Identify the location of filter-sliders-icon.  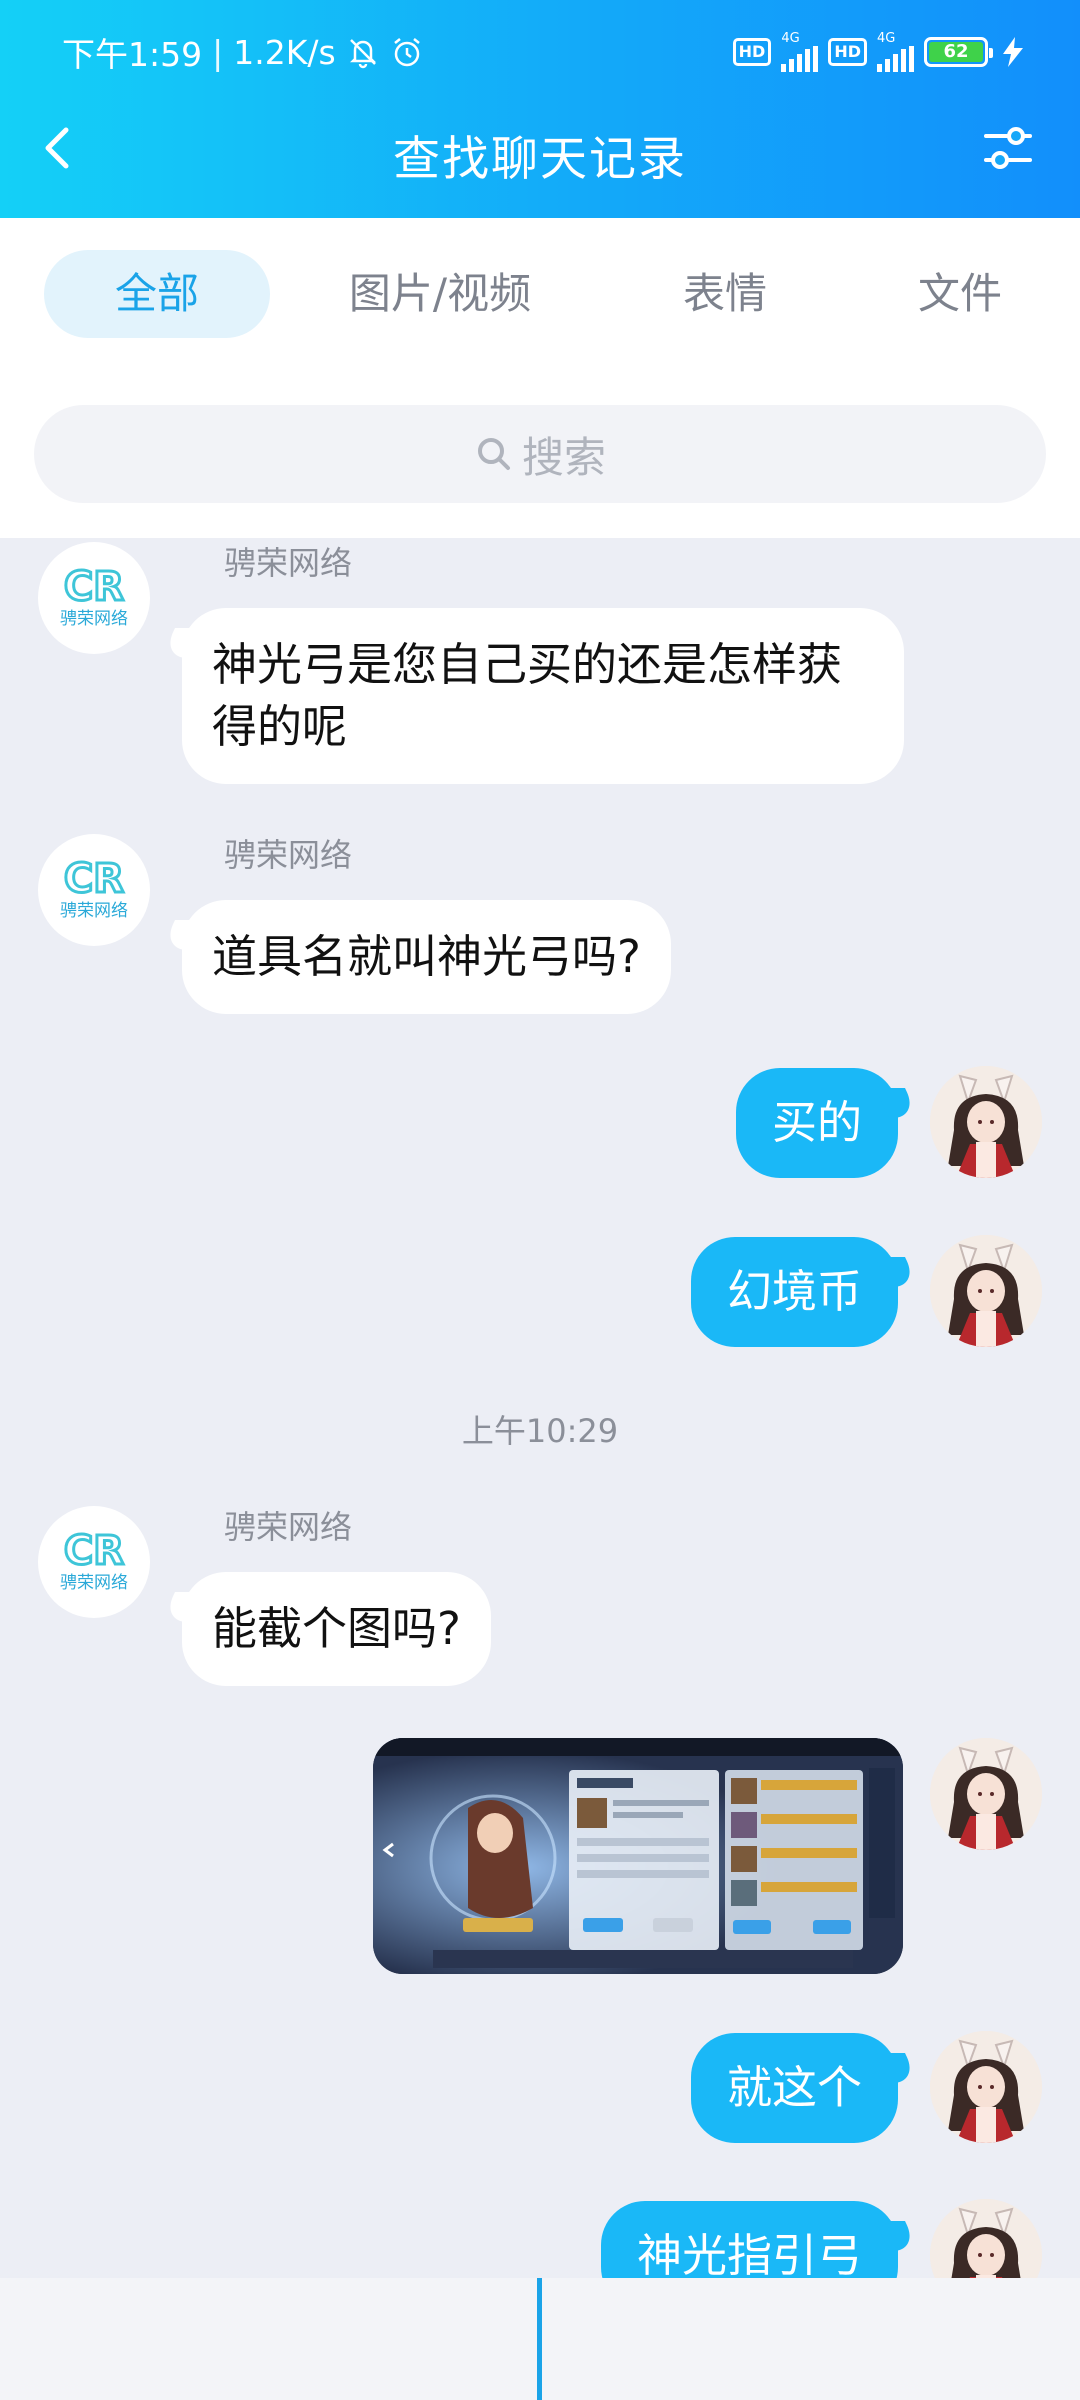
(1008, 148).